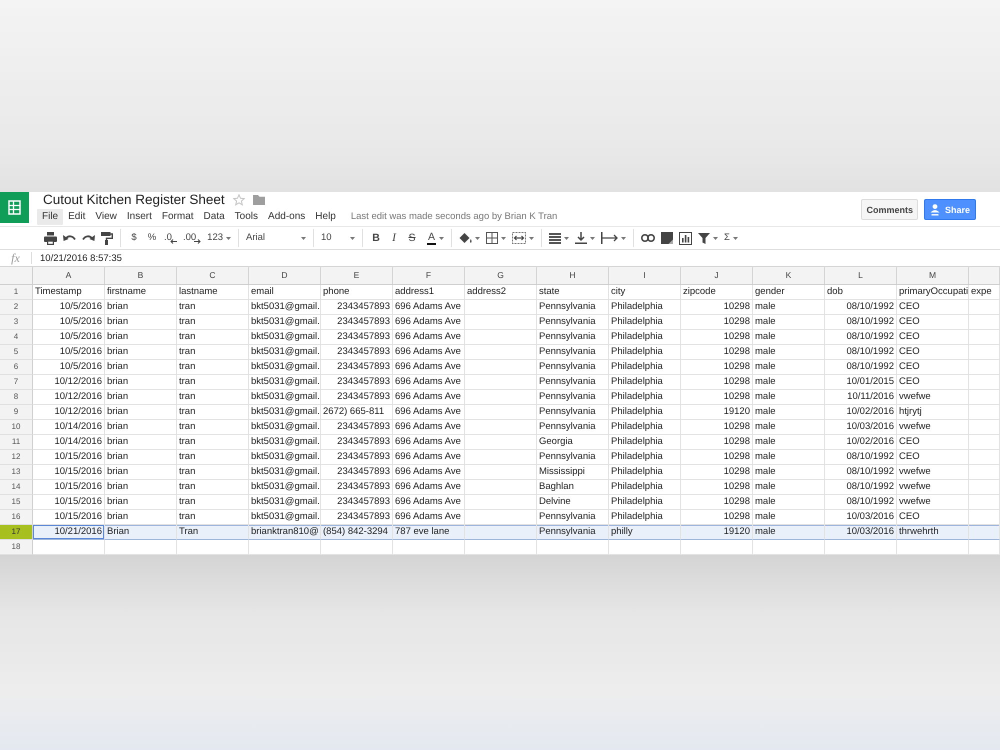 Image resolution: width=1000 pixels, height=750 pixels. Describe the element at coordinates (16, 532) in the screenshot. I see `row-header: 17` at that location.